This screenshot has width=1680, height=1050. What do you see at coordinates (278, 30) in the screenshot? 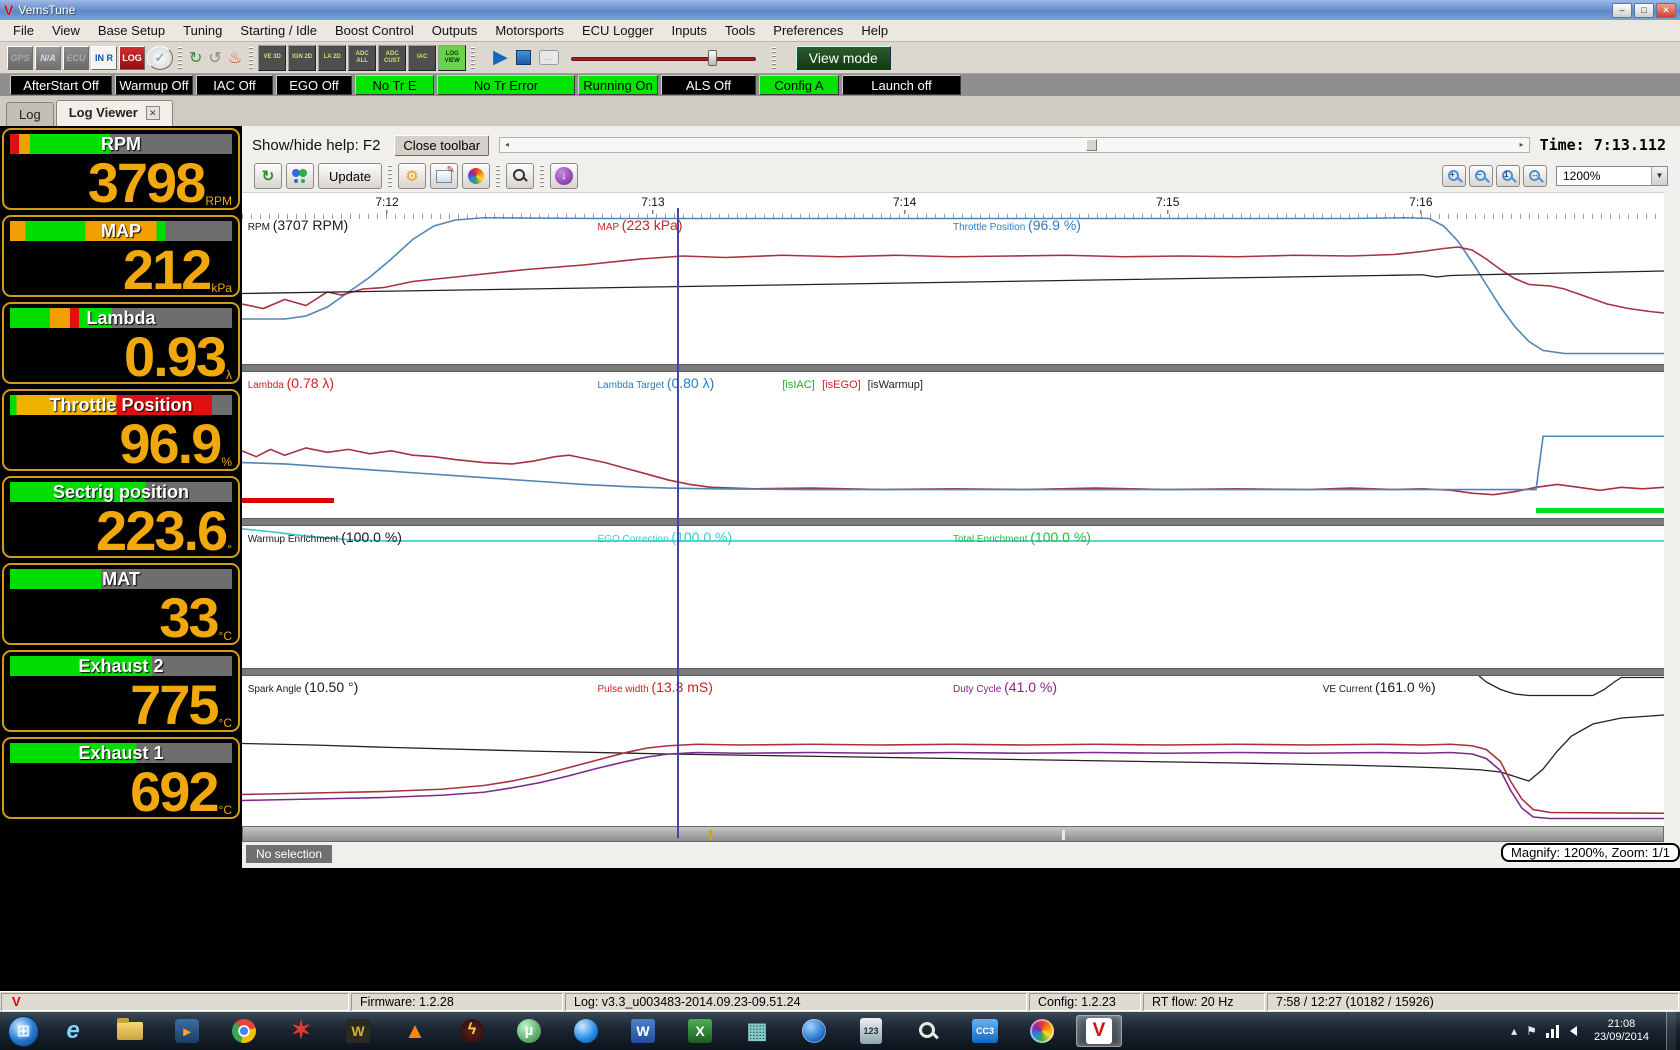
I see `menu-item-starting-idle: Starting / Idle` at bounding box center [278, 30].